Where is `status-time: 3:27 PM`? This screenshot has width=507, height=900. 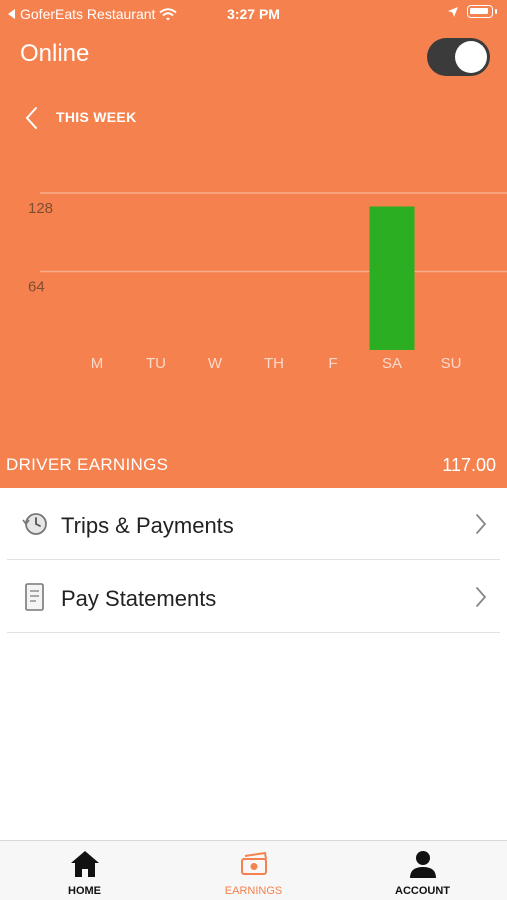 status-time: 3:27 PM is located at coordinates (253, 14).